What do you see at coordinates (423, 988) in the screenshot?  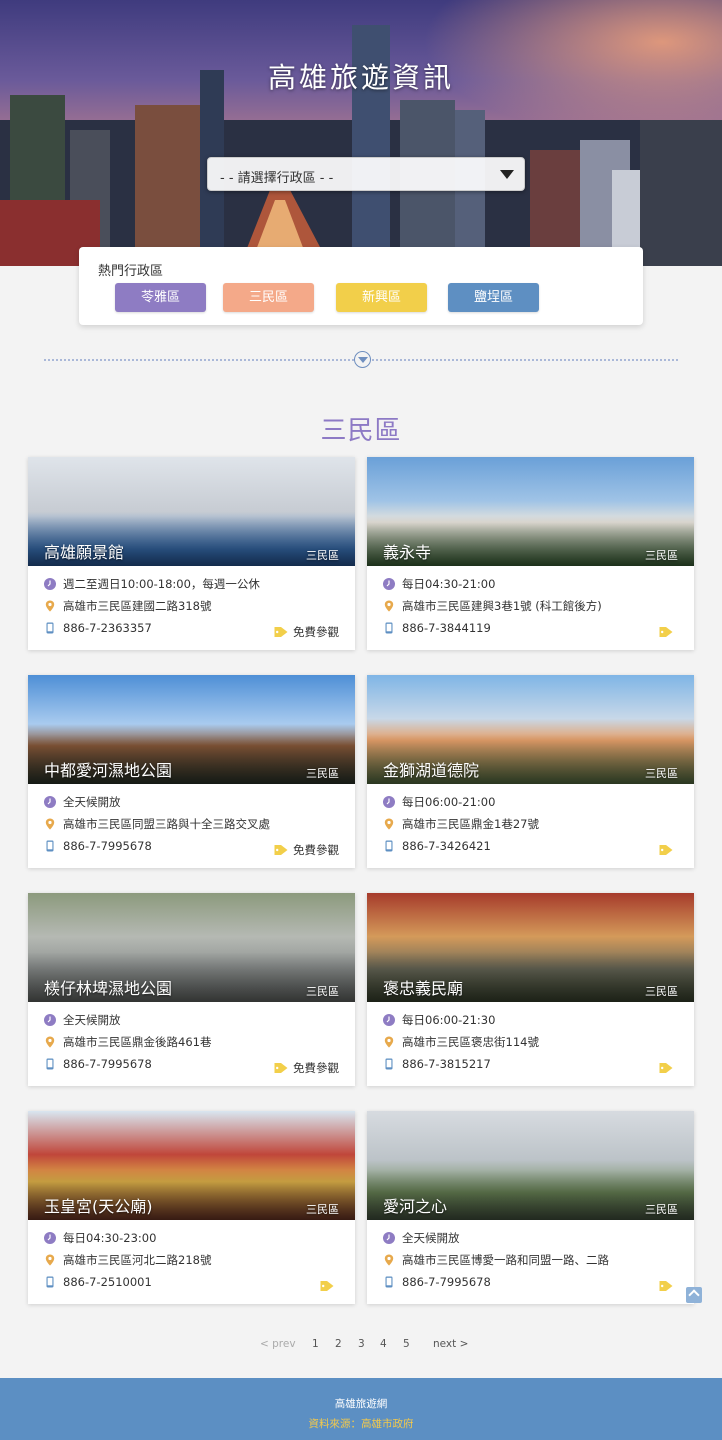 I see `attraction-name: 褒忠義民廟` at bounding box center [423, 988].